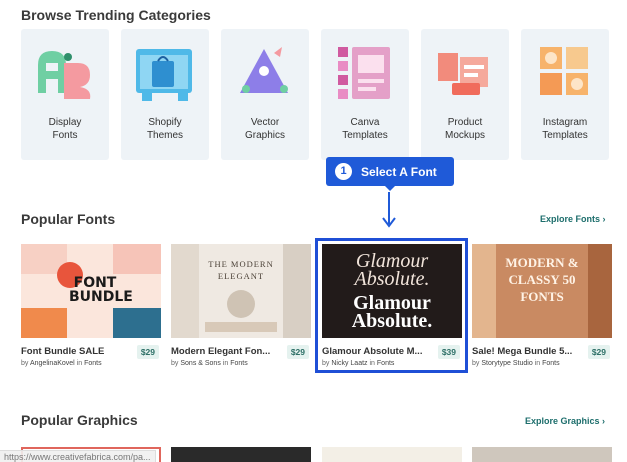 The width and height of the screenshot is (627, 462). Describe the element at coordinates (79, 420) in the screenshot. I see `popular-graphics-title: Popular Graphics` at that location.